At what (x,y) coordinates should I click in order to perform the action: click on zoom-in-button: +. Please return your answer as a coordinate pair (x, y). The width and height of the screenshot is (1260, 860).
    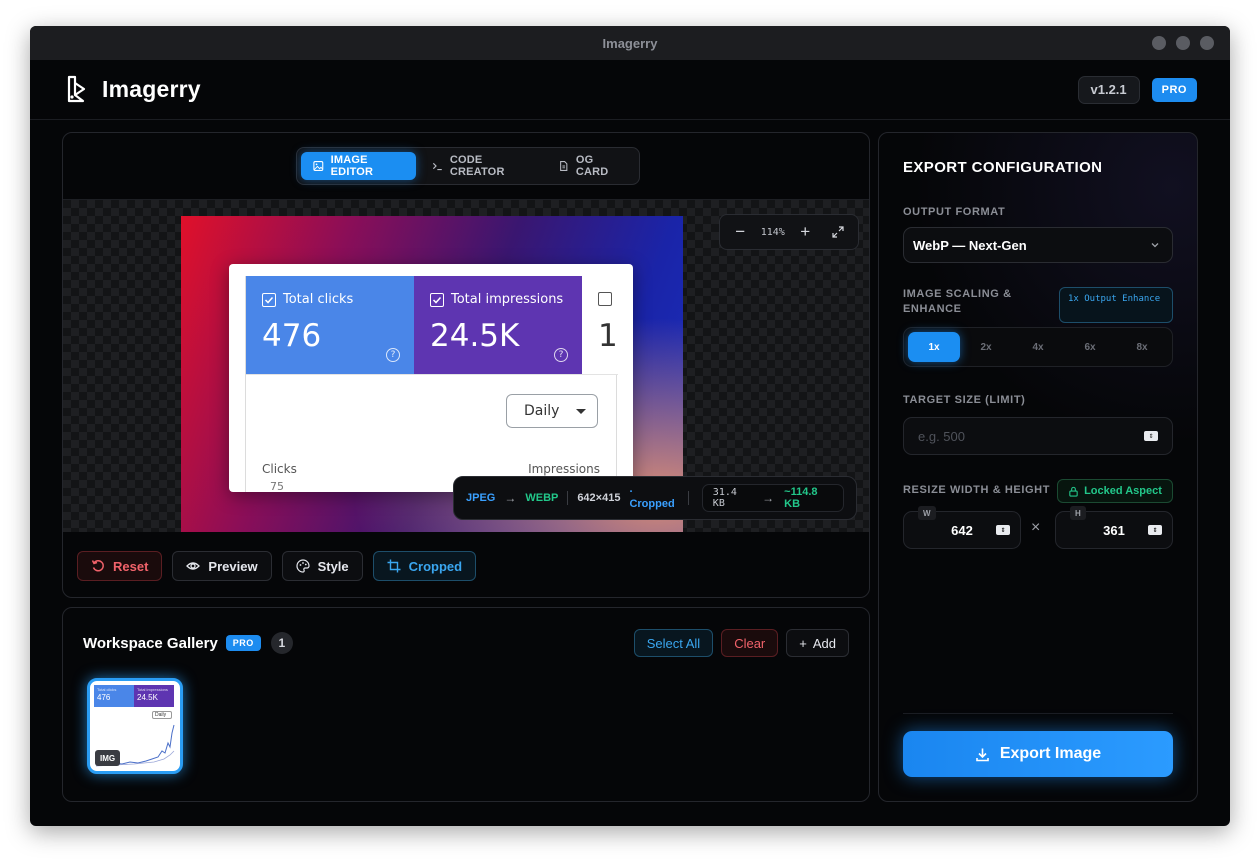
    Looking at the image, I should click on (805, 232).